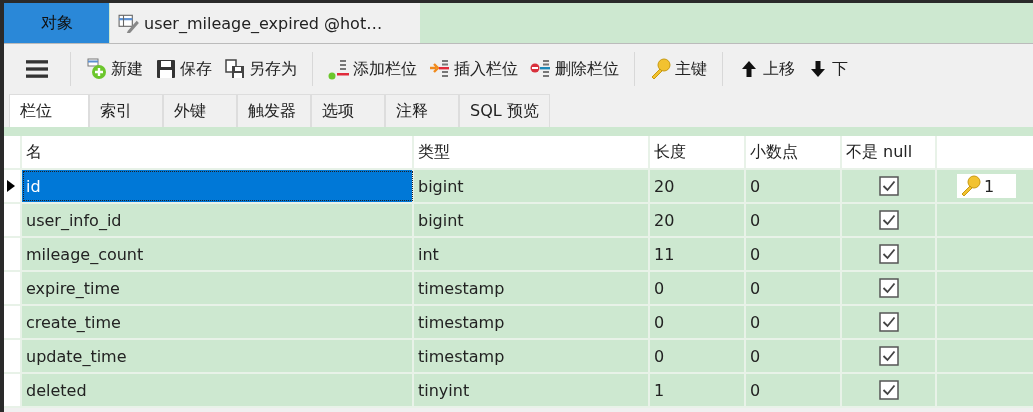 This screenshot has width=1033, height=412. What do you see at coordinates (971, 186) in the screenshot?
I see `key-icon` at bounding box center [971, 186].